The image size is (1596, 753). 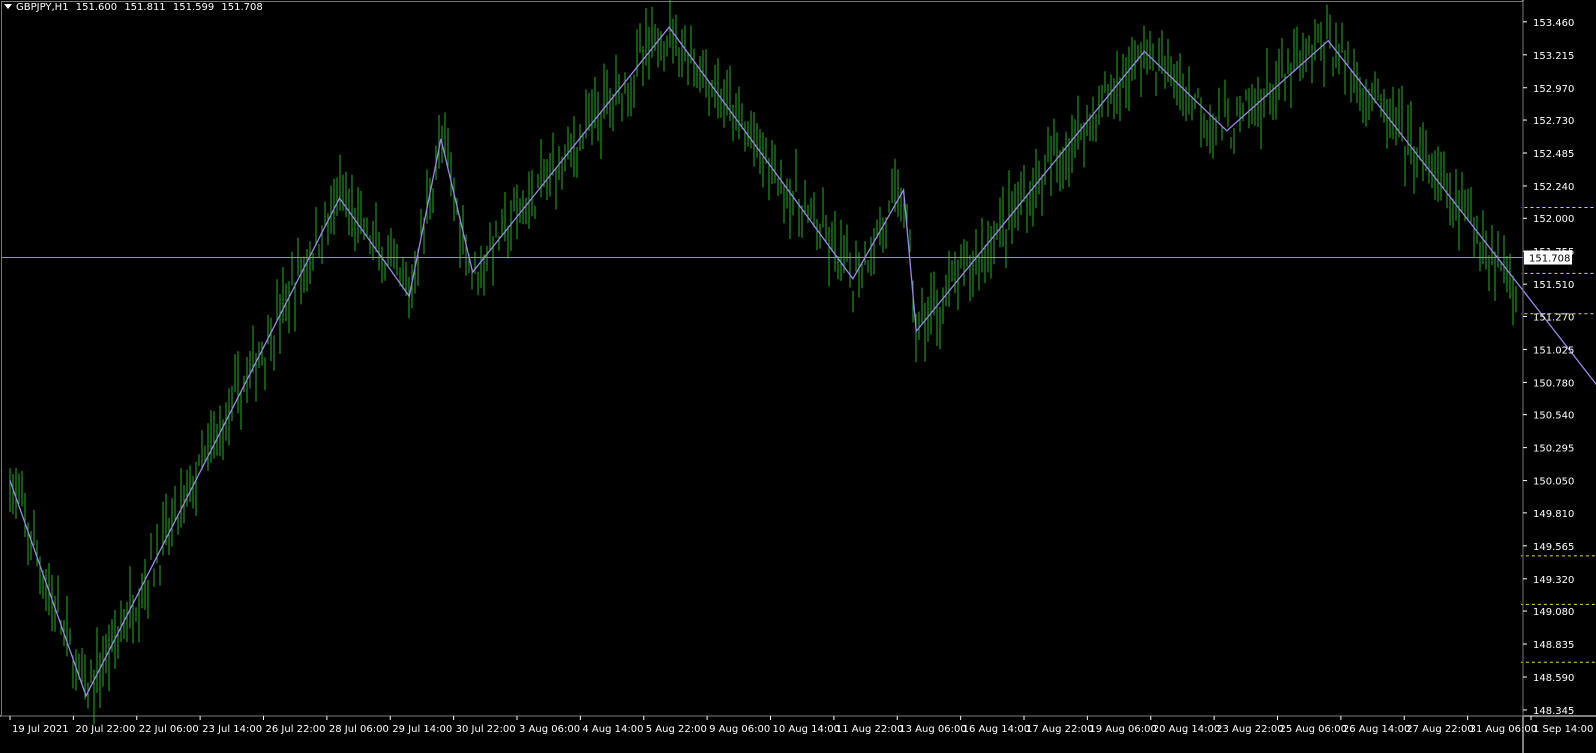 What do you see at coordinates (1553, 350) in the screenshot?
I see `price-tick-label: 151.025` at bounding box center [1553, 350].